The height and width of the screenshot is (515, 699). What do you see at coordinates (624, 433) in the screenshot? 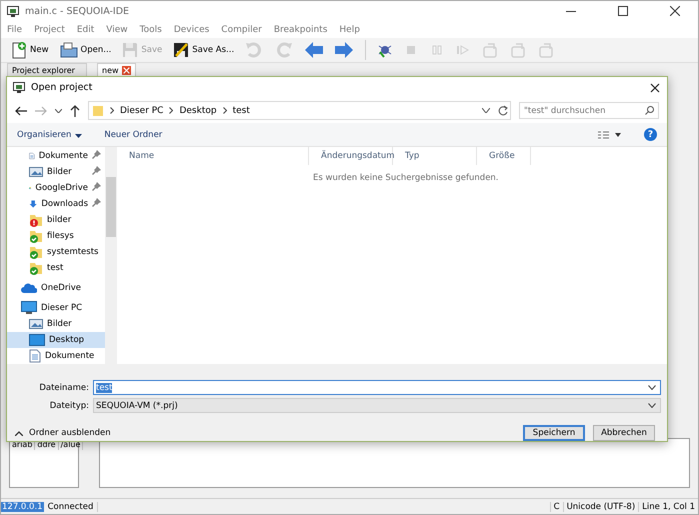
I see `dialog-button: Abbrechen` at bounding box center [624, 433].